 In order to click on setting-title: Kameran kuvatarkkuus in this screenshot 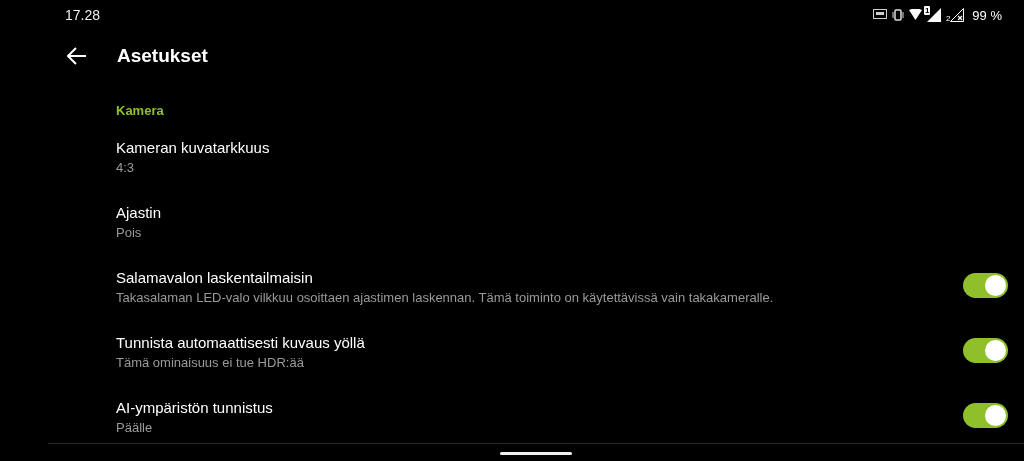, I will do `click(562, 147)`.